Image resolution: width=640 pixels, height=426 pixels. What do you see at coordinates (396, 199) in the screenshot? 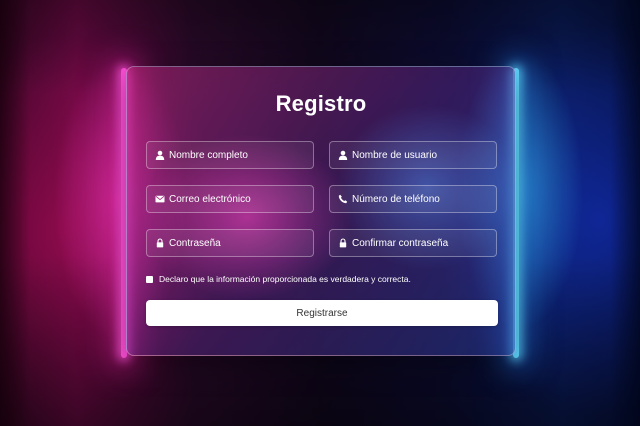
I see `phone-placeholder: Número de teléfono` at bounding box center [396, 199].